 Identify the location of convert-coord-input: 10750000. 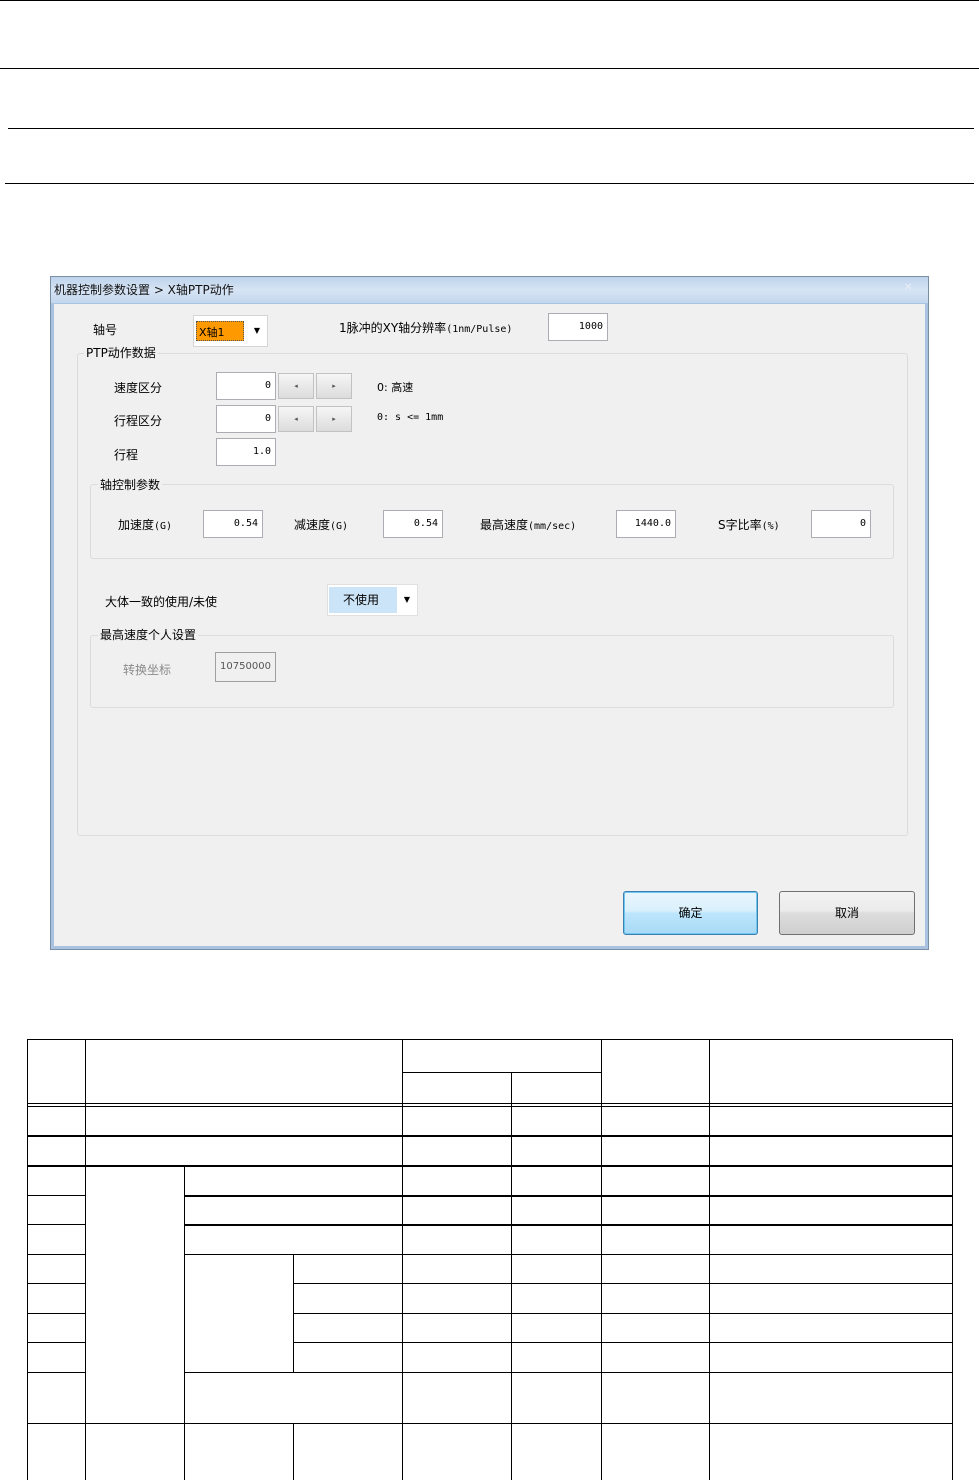
(245, 667).